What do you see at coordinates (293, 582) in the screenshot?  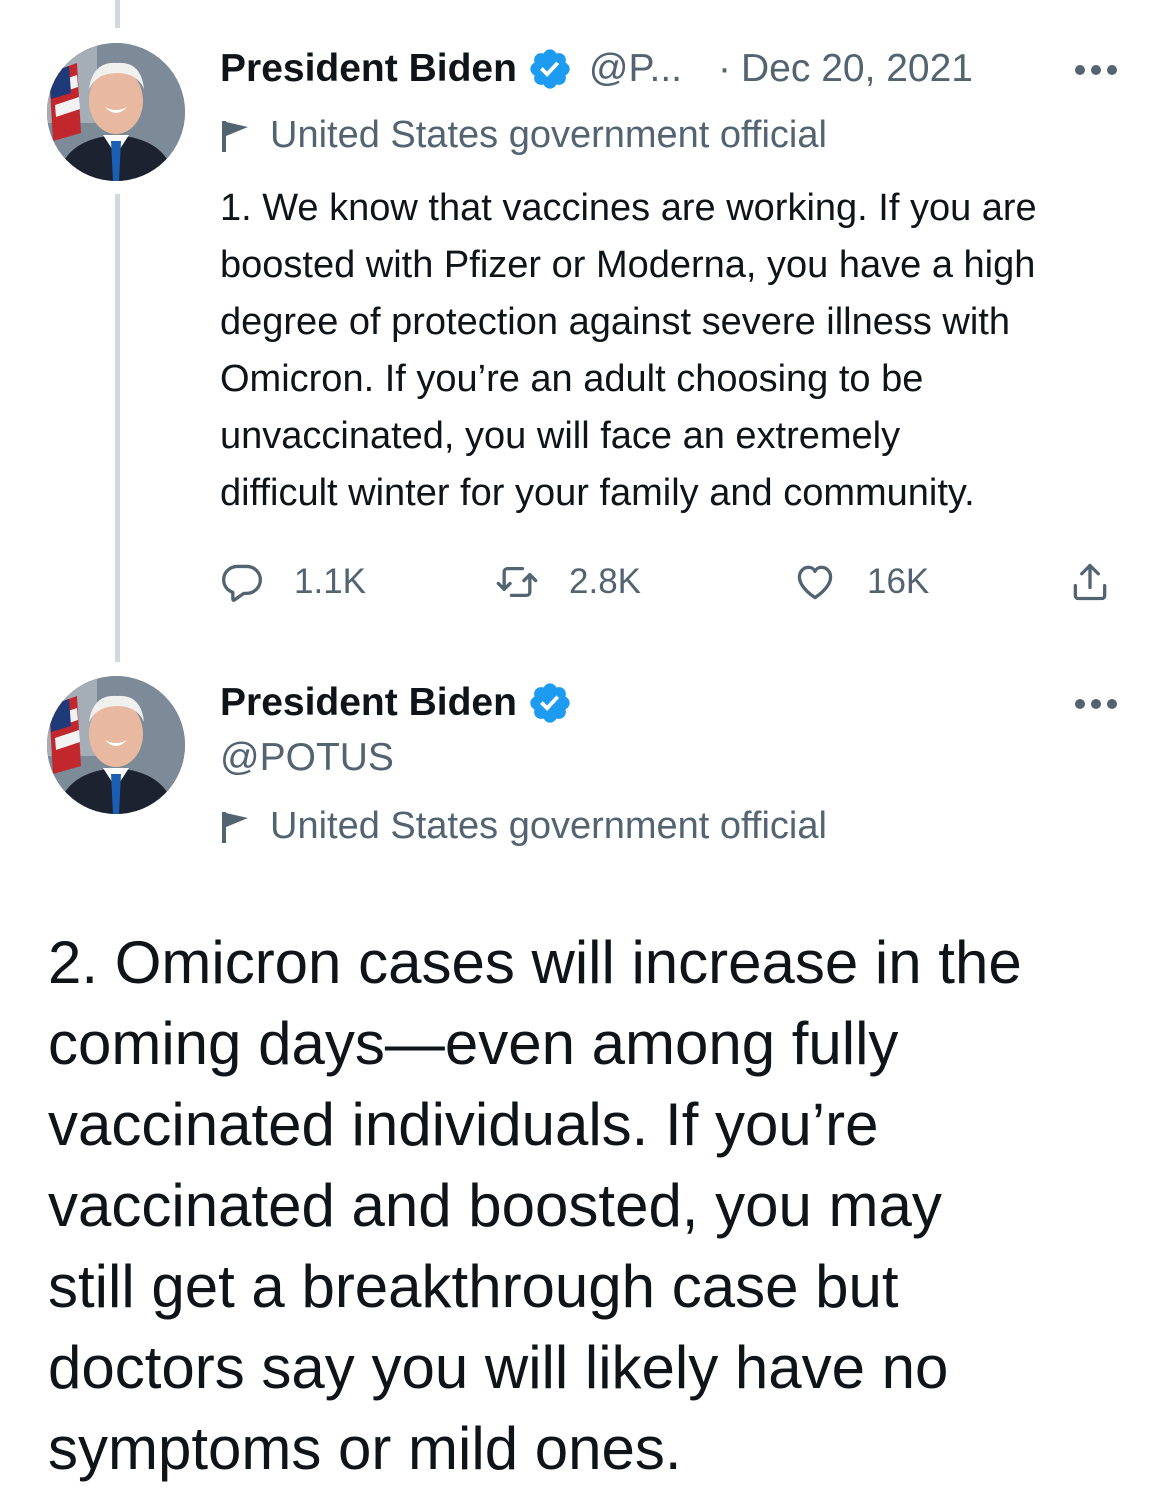 I see `reply-button: 1.1K` at bounding box center [293, 582].